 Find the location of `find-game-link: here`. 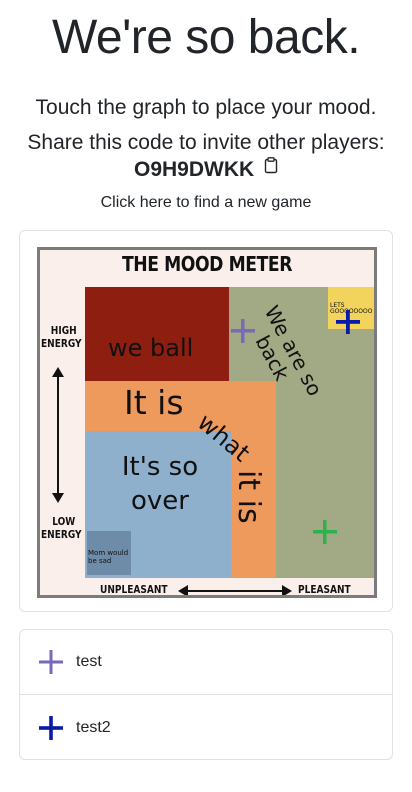

find-game-link: here is located at coordinates (156, 202).